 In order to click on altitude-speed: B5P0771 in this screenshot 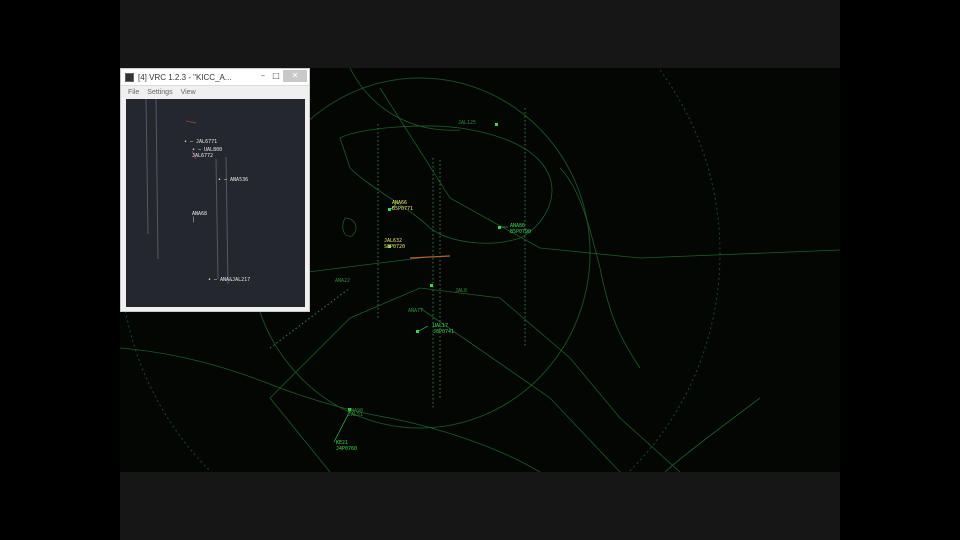, I will do `click(403, 209)`.